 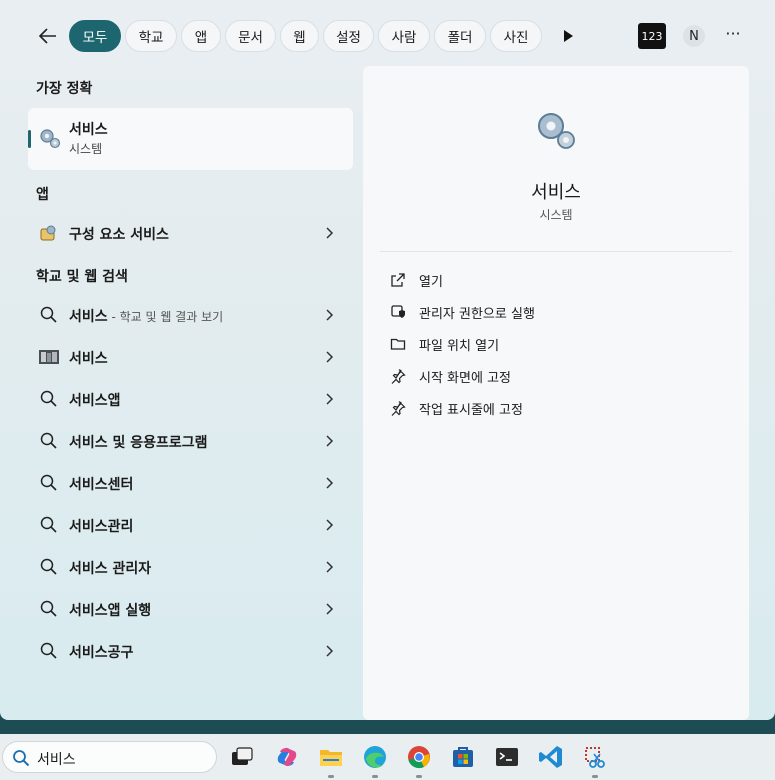 What do you see at coordinates (551, 757) in the screenshot?
I see `vscode-icon` at bounding box center [551, 757].